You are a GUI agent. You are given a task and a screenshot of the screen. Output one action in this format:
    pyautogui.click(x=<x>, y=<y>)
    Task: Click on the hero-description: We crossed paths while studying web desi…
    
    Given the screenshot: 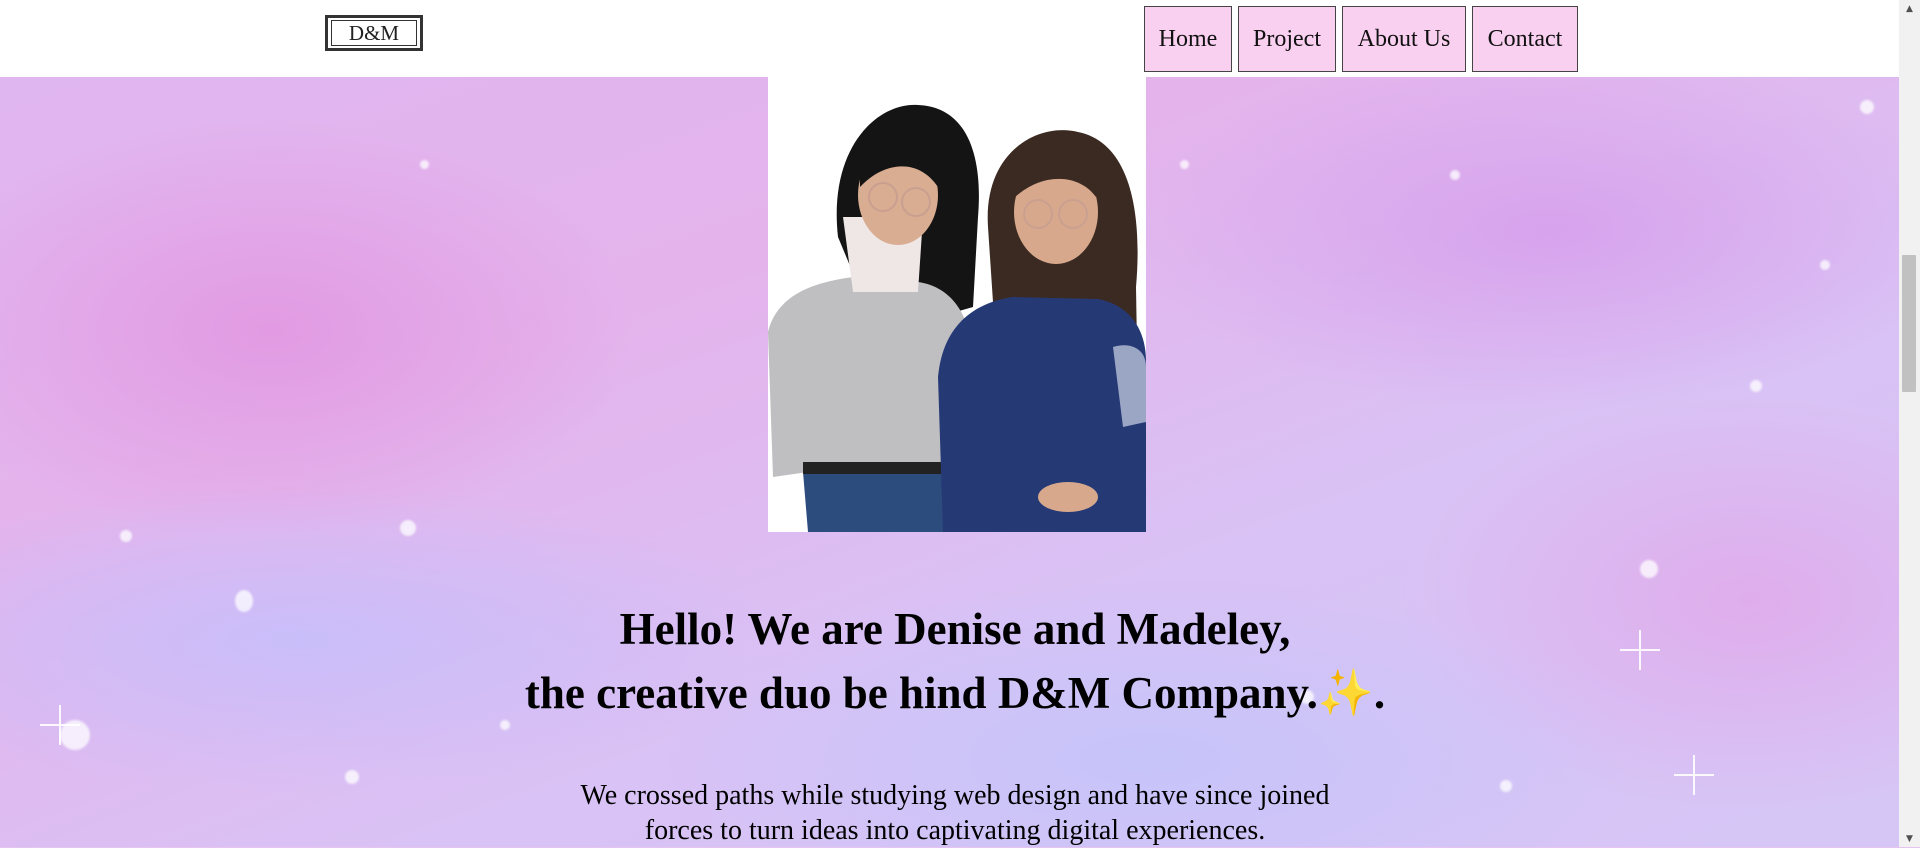 What is the action you would take?
    pyautogui.click(x=955, y=813)
    